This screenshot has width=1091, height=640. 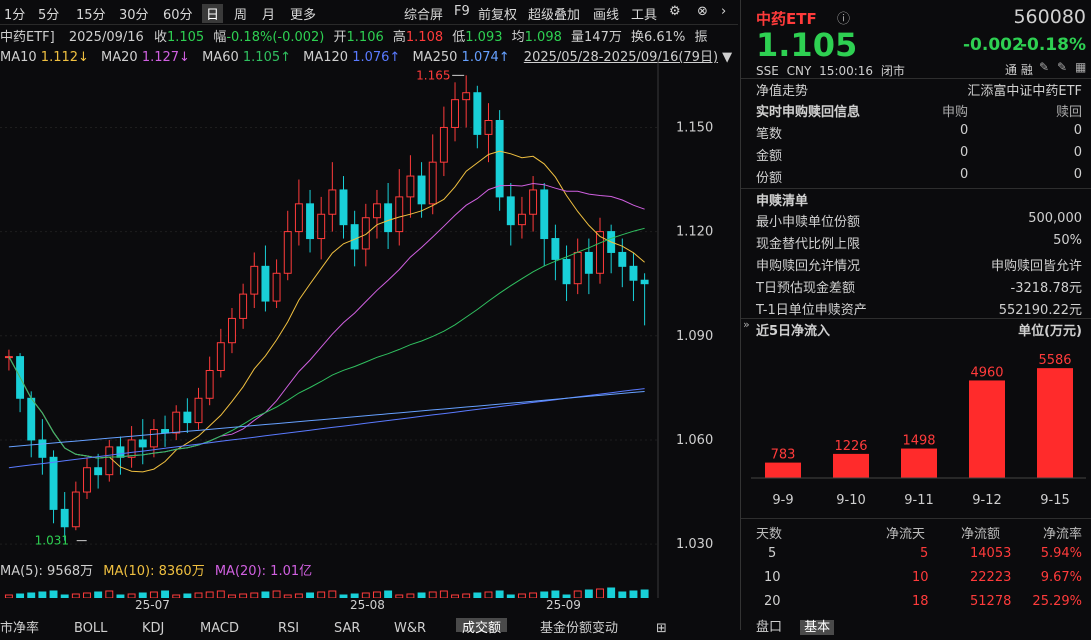 What do you see at coordinates (178, 13) in the screenshot?
I see `period-60min: 60分` at bounding box center [178, 13].